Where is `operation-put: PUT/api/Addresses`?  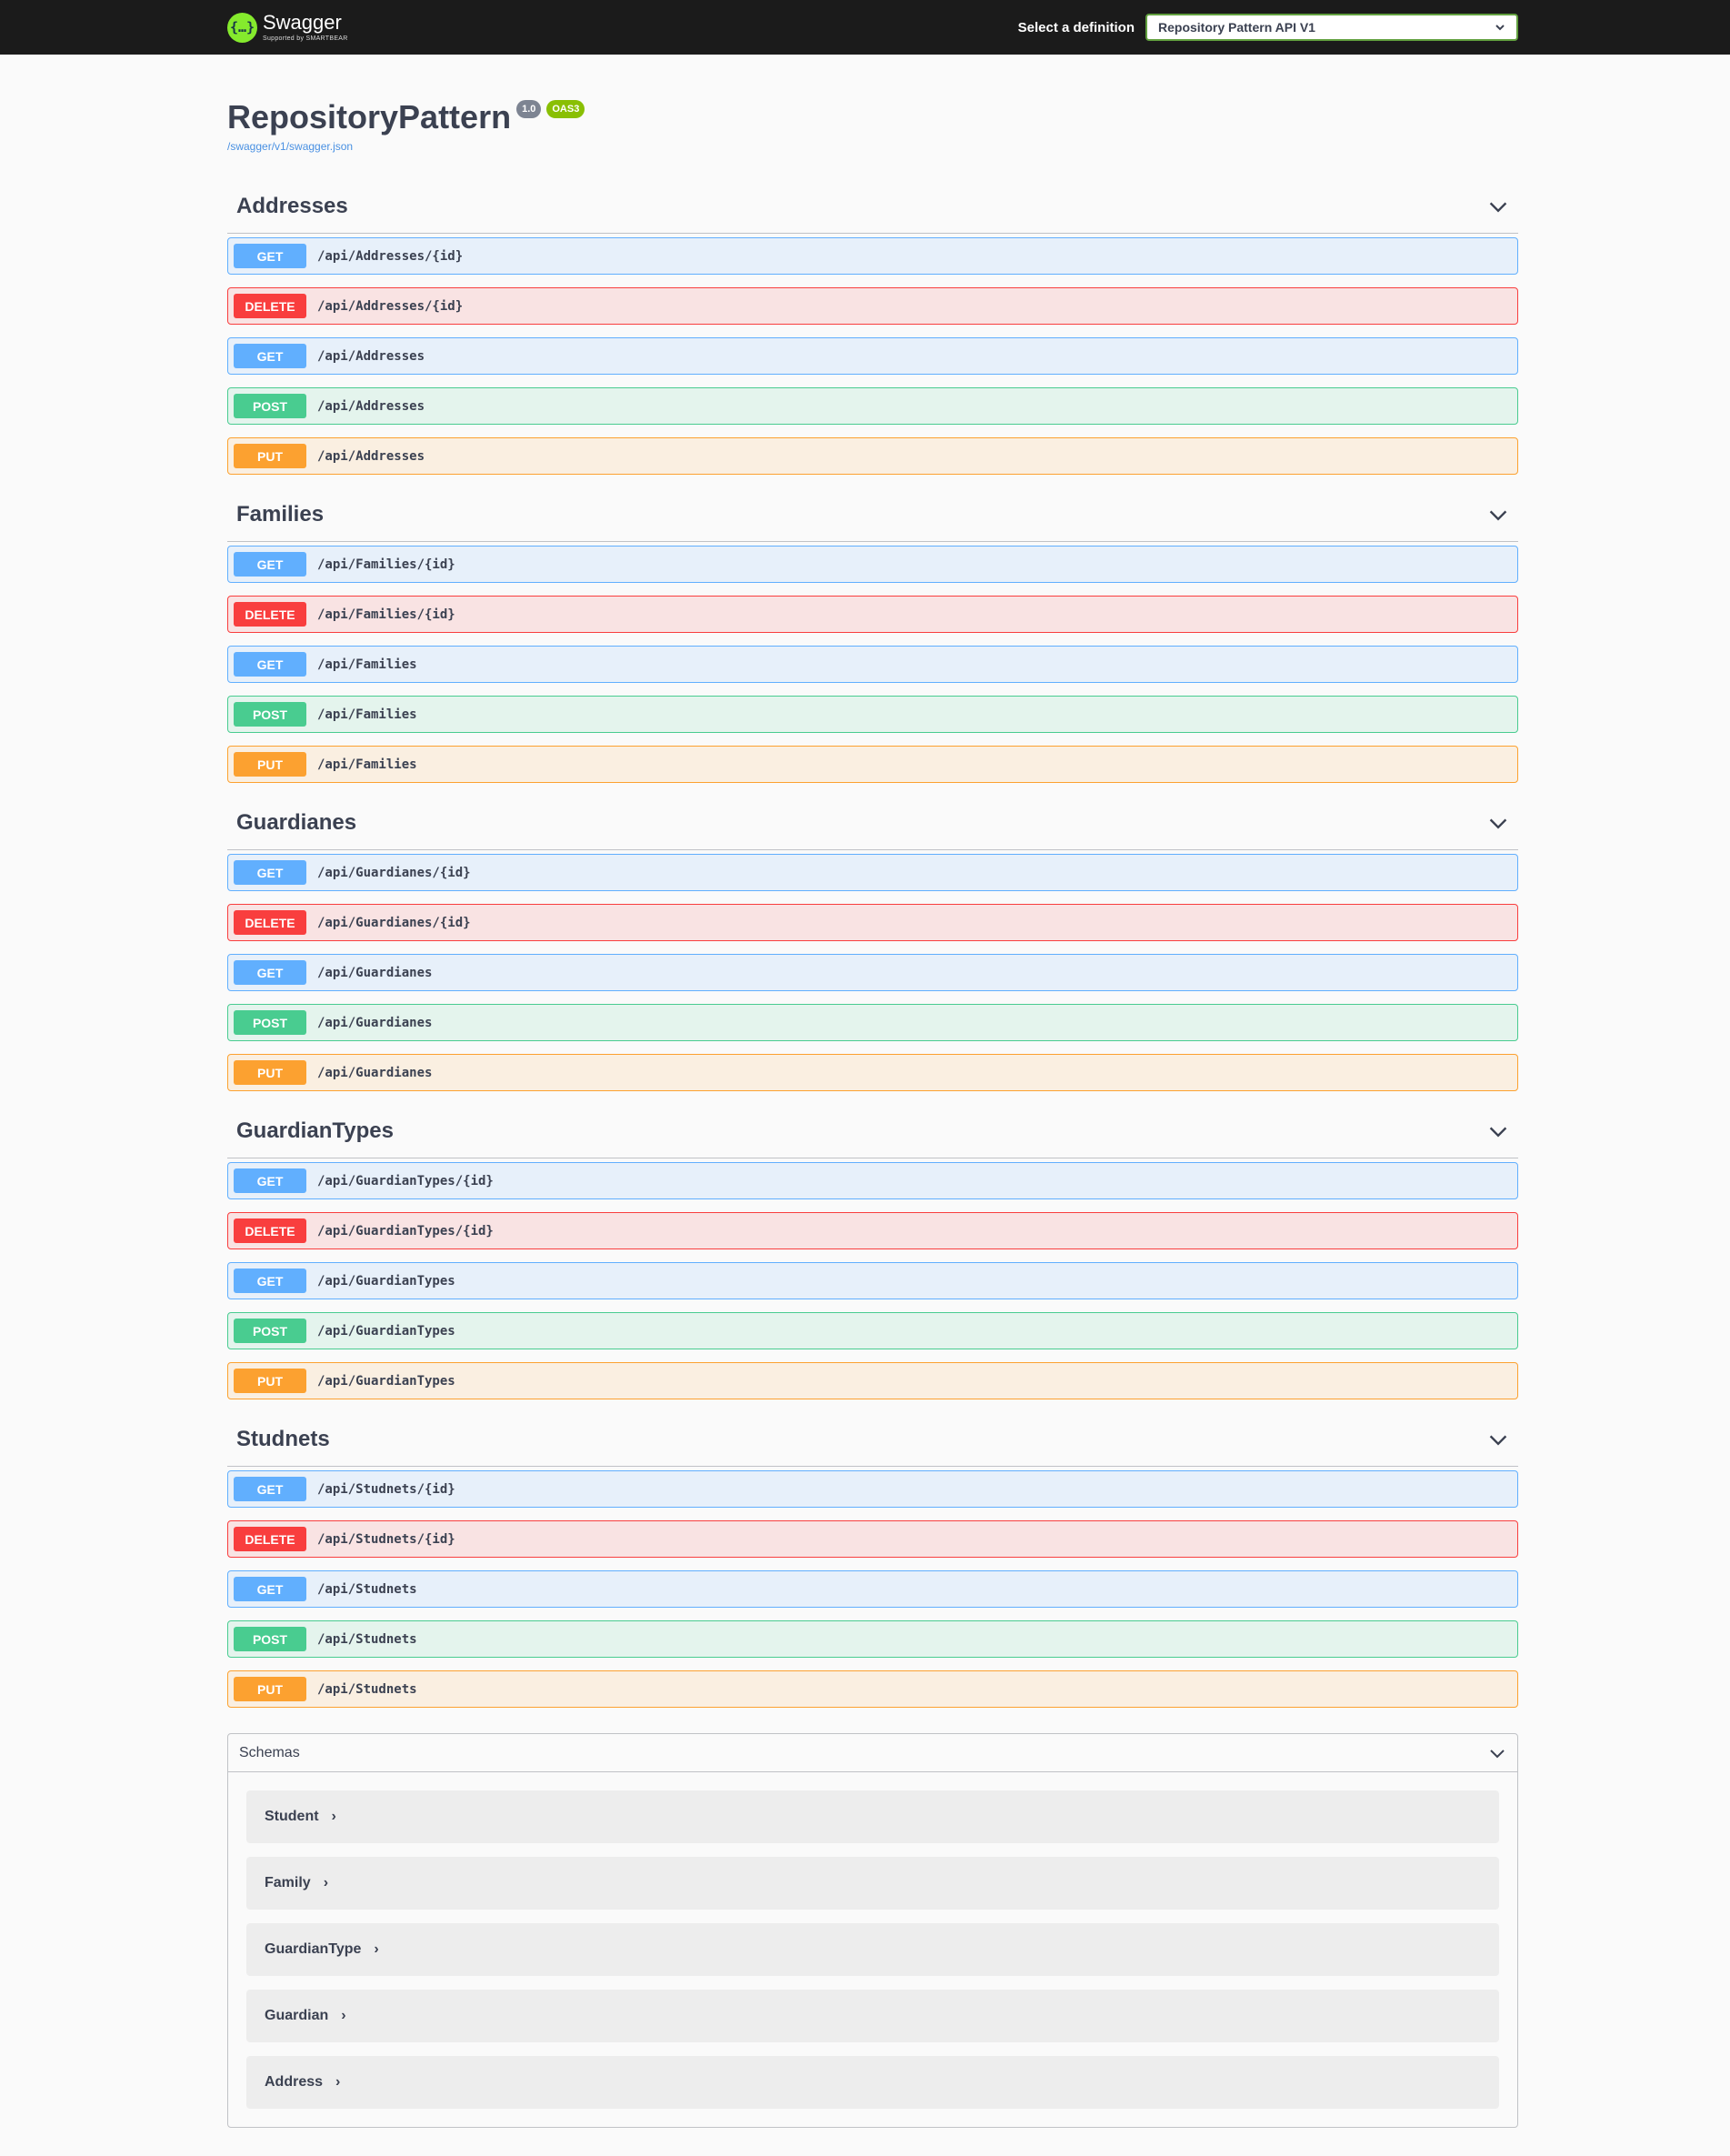 operation-put: PUT/api/Addresses is located at coordinates (873, 456).